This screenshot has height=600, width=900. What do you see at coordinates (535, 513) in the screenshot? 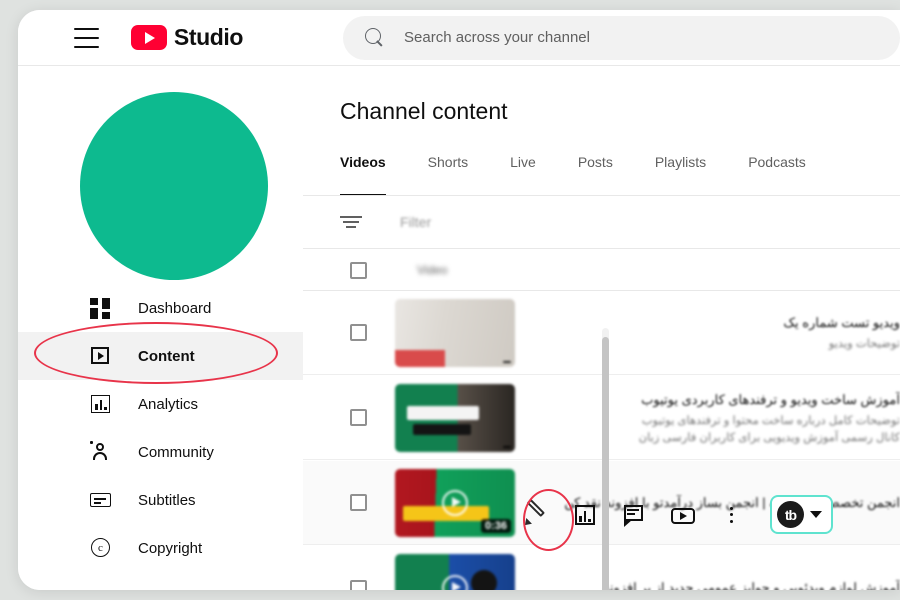
I see `pencil-icon` at bounding box center [535, 513].